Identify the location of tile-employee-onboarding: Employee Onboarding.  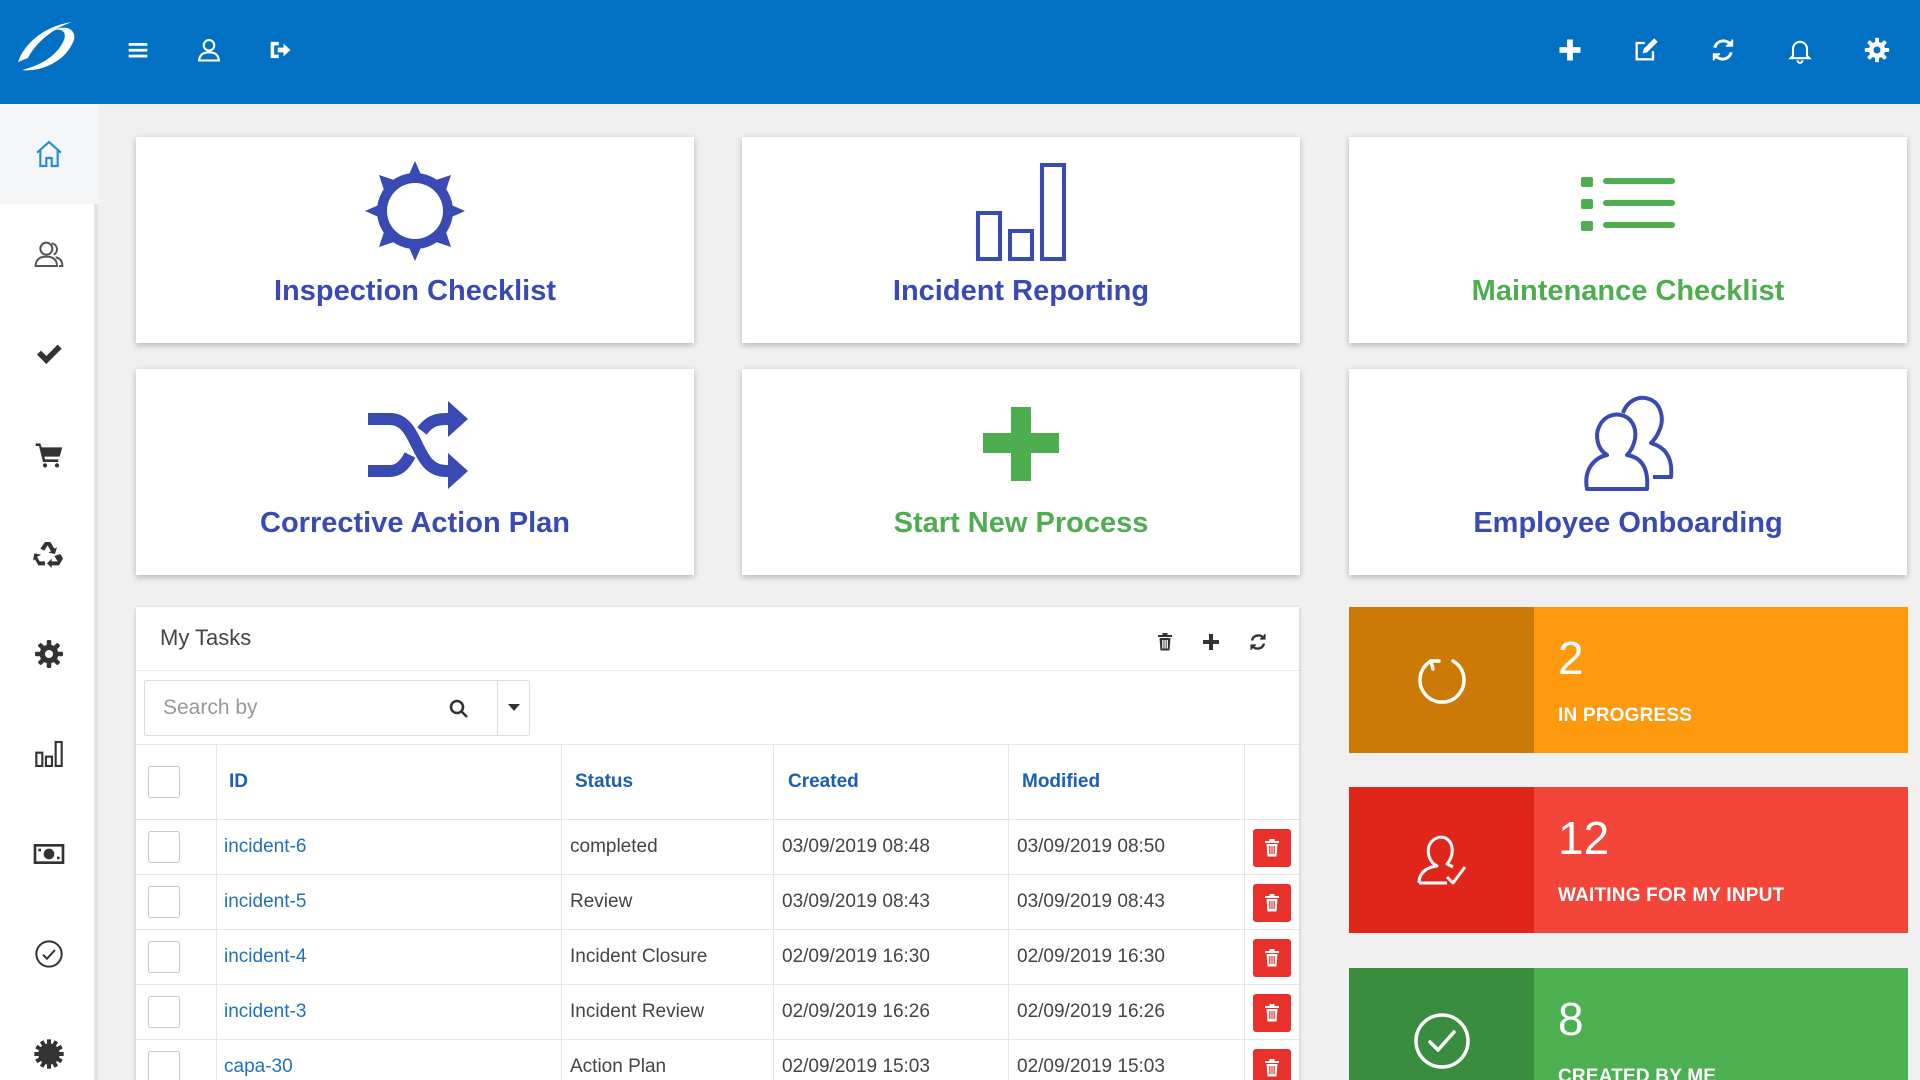
(1628, 472).